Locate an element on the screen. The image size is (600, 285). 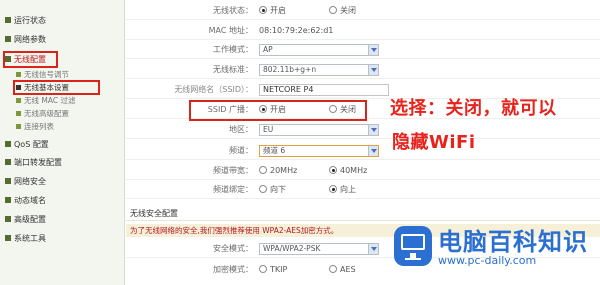
sidebar-item-qos: QoS 配置 is located at coordinates (62, 144).